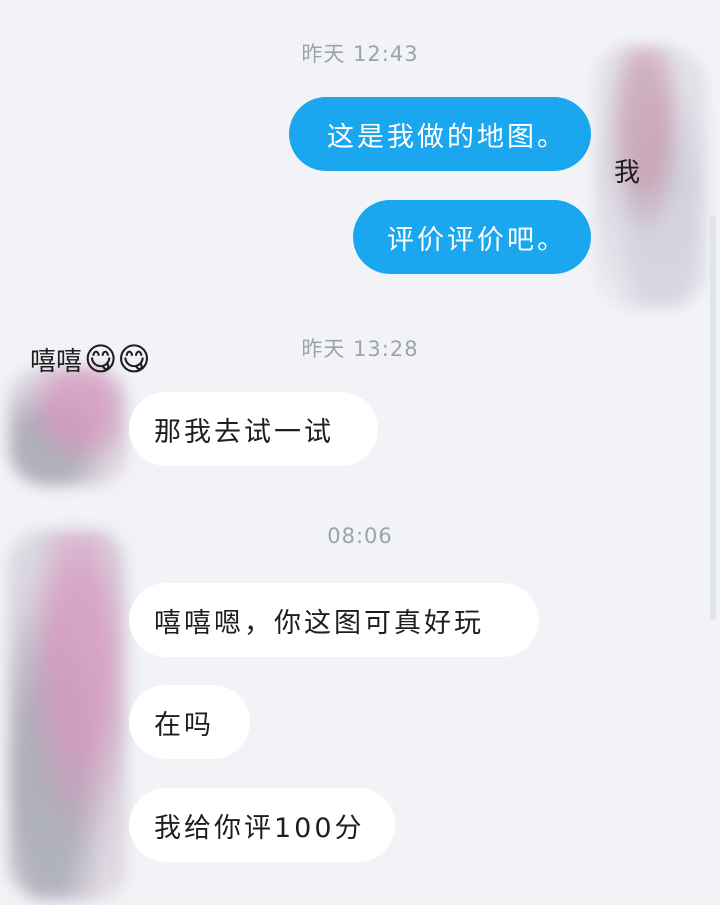  I want to click on message-text: 评价评价吧。, so click(477, 240).